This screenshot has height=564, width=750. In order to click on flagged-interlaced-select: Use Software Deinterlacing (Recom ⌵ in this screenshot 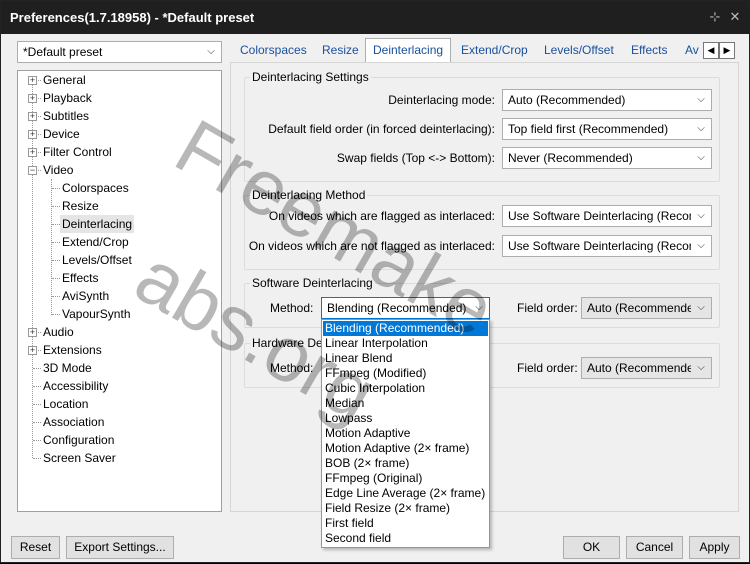, I will do `click(607, 216)`.